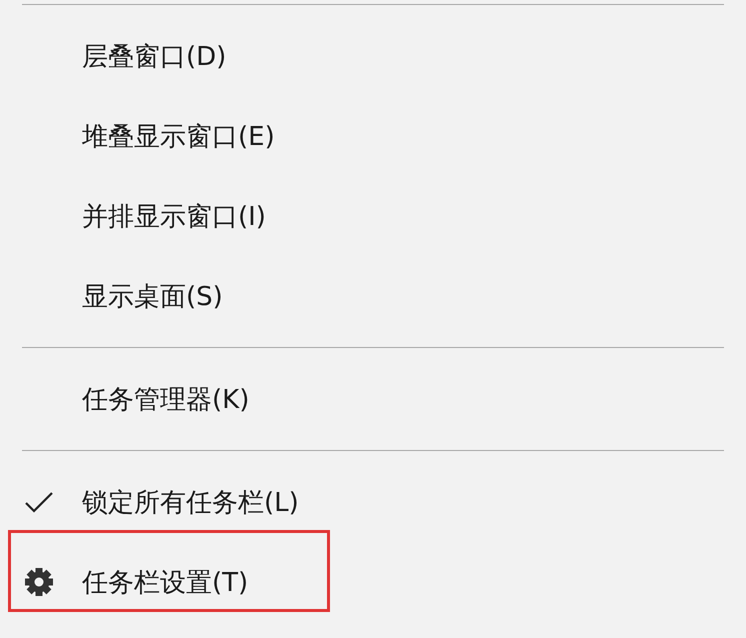 The width and height of the screenshot is (746, 638). Describe the element at coordinates (190, 502) in the screenshot. I see `menu-item: 锁定所有任务栏(L)` at that location.